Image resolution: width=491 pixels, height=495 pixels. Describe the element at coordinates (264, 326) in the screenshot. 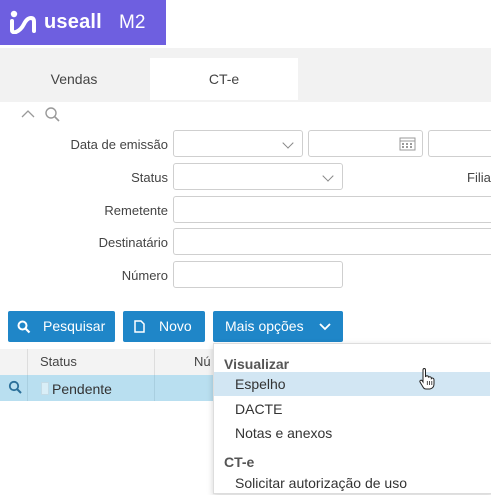

I see `mais-opcoes-label: Mais opções` at that location.